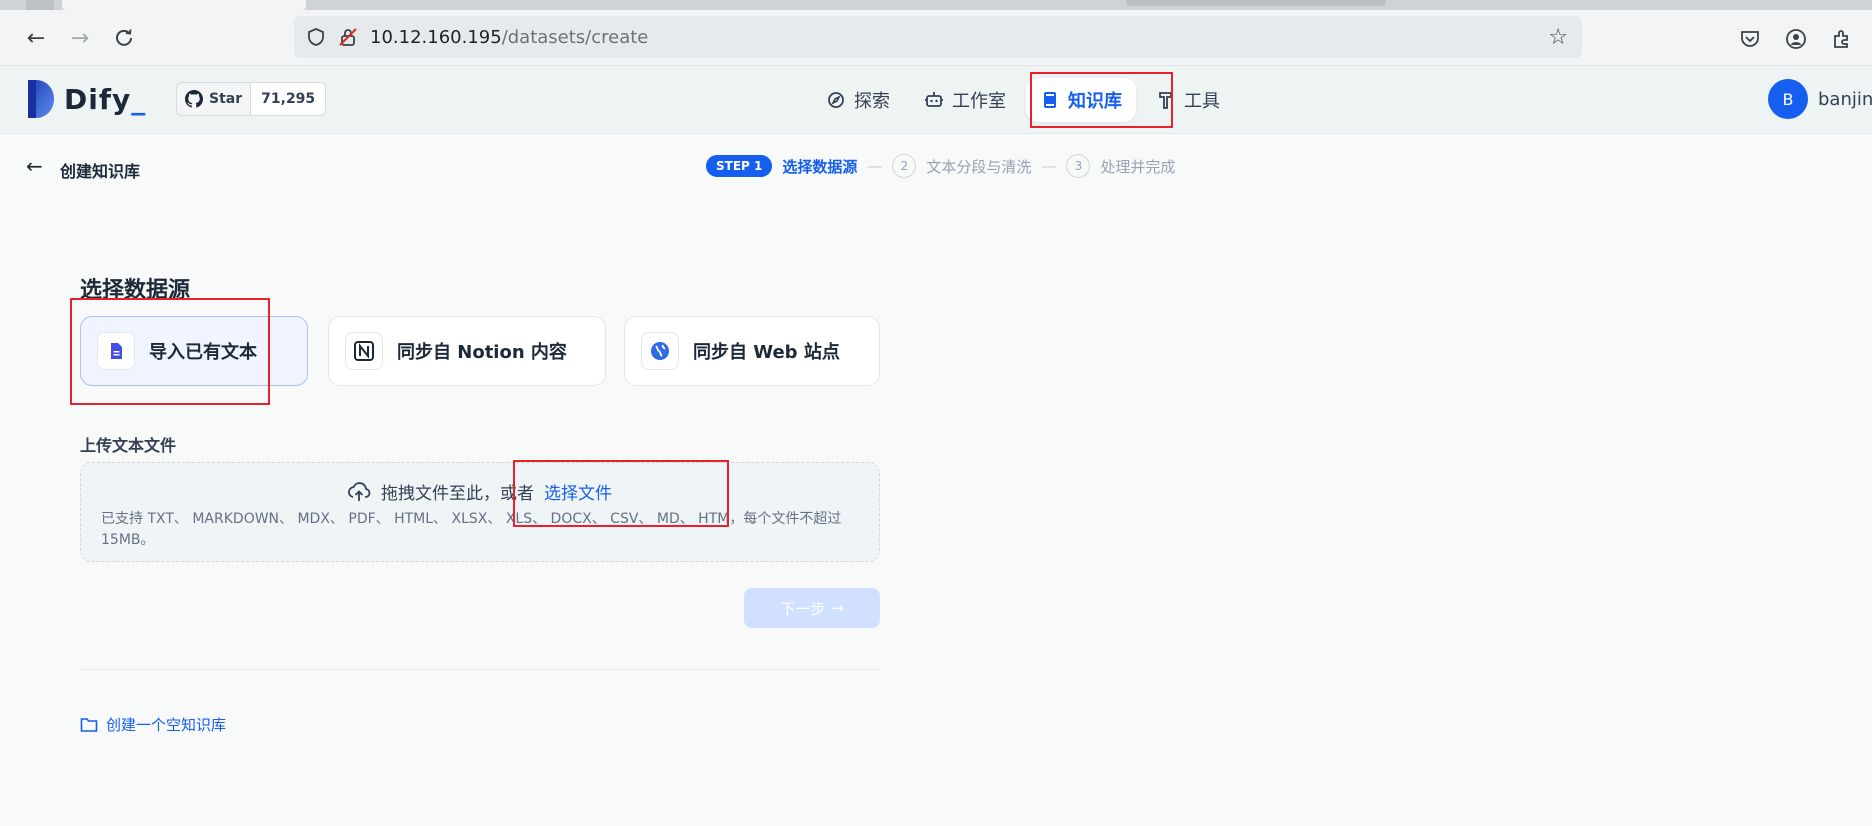 This screenshot has height=826, width=1872. What do you see at coordinates (80, 38) in the screenshot?
I see `forward-icon: →` at bounding box center [80, 38].